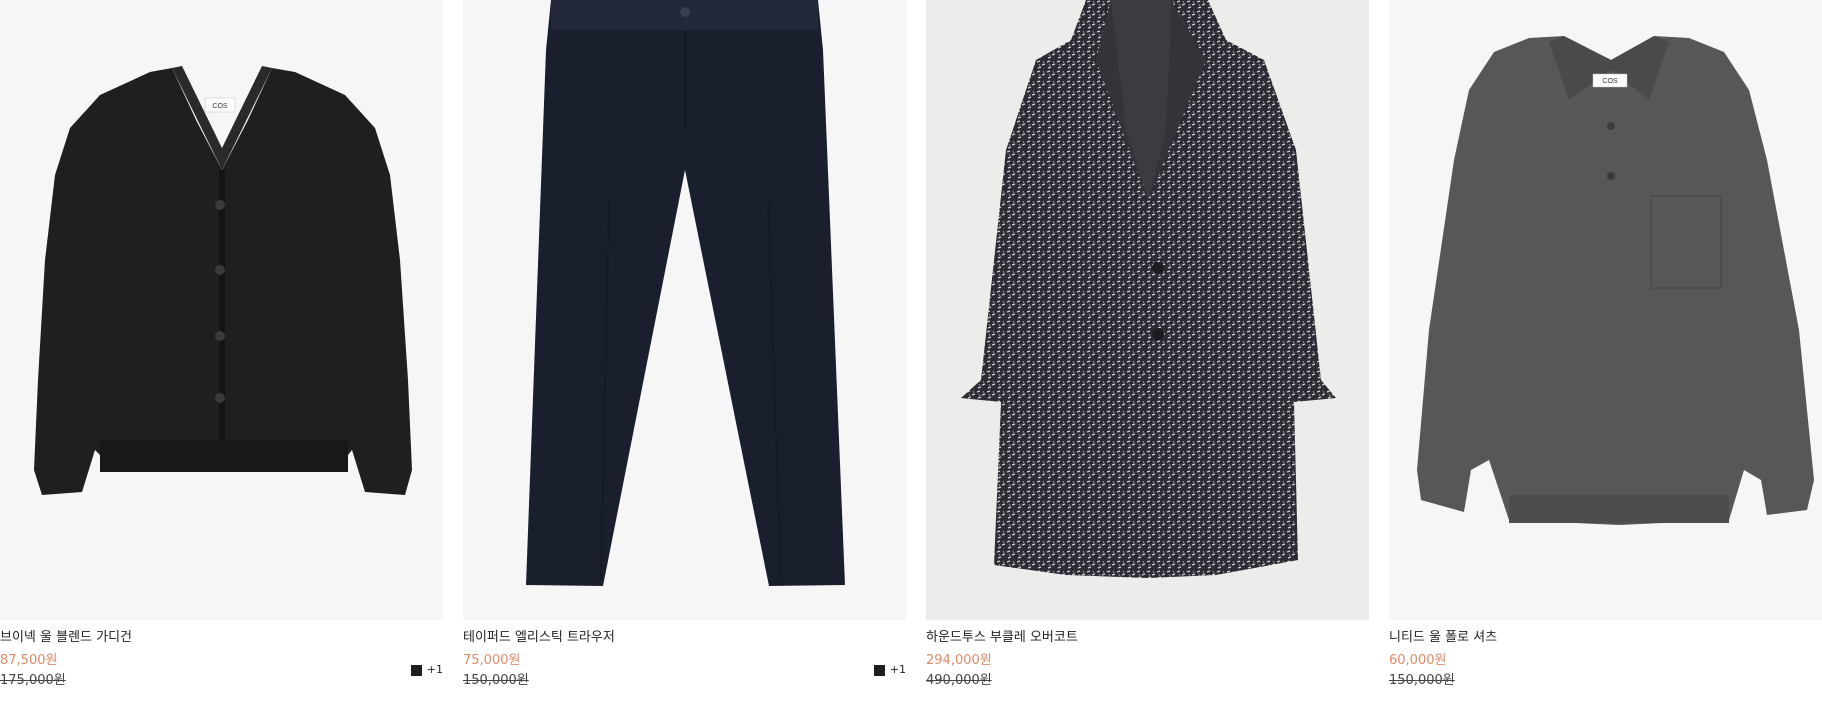 The height and width of the screenshot is (701, 1822). Describe the element at coordinates (1605, 638) in the screenshot. I see `product-name: 니티드 울 폴로 셔츠` at that location.